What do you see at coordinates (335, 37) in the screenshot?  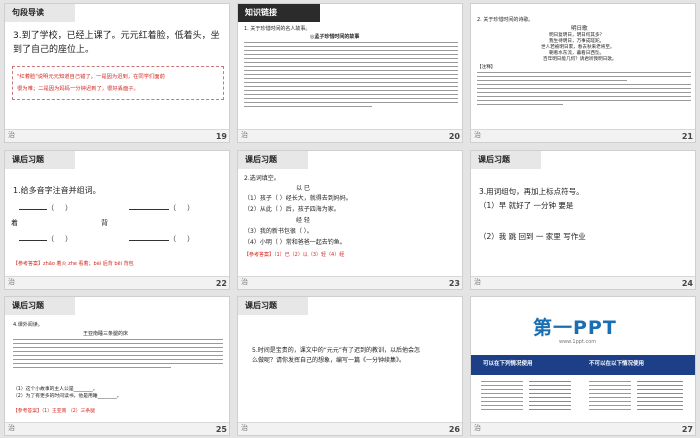 I see `subtitle: ◎孟子珍惜时间的故事` at bounding box center [335, 37].